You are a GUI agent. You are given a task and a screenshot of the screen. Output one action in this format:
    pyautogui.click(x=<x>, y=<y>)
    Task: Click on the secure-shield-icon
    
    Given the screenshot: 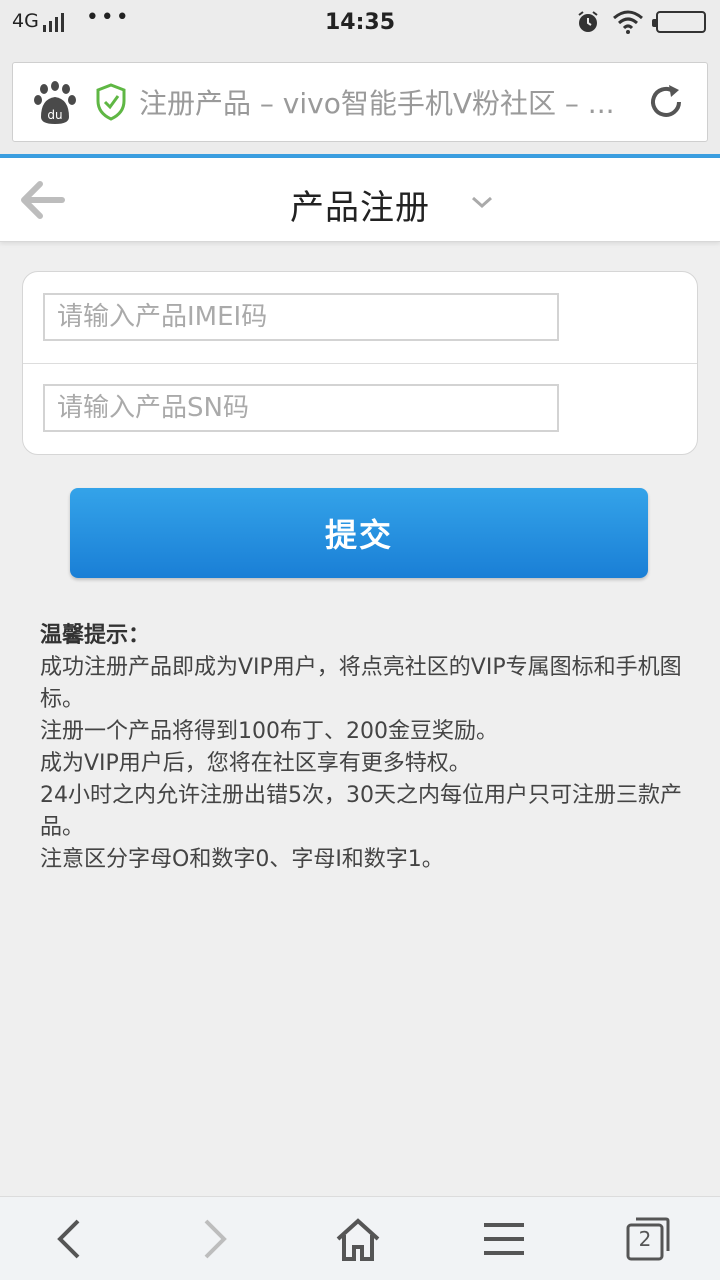 What is the action you would take?
    pyautogui.click(x=111, y=102)
    